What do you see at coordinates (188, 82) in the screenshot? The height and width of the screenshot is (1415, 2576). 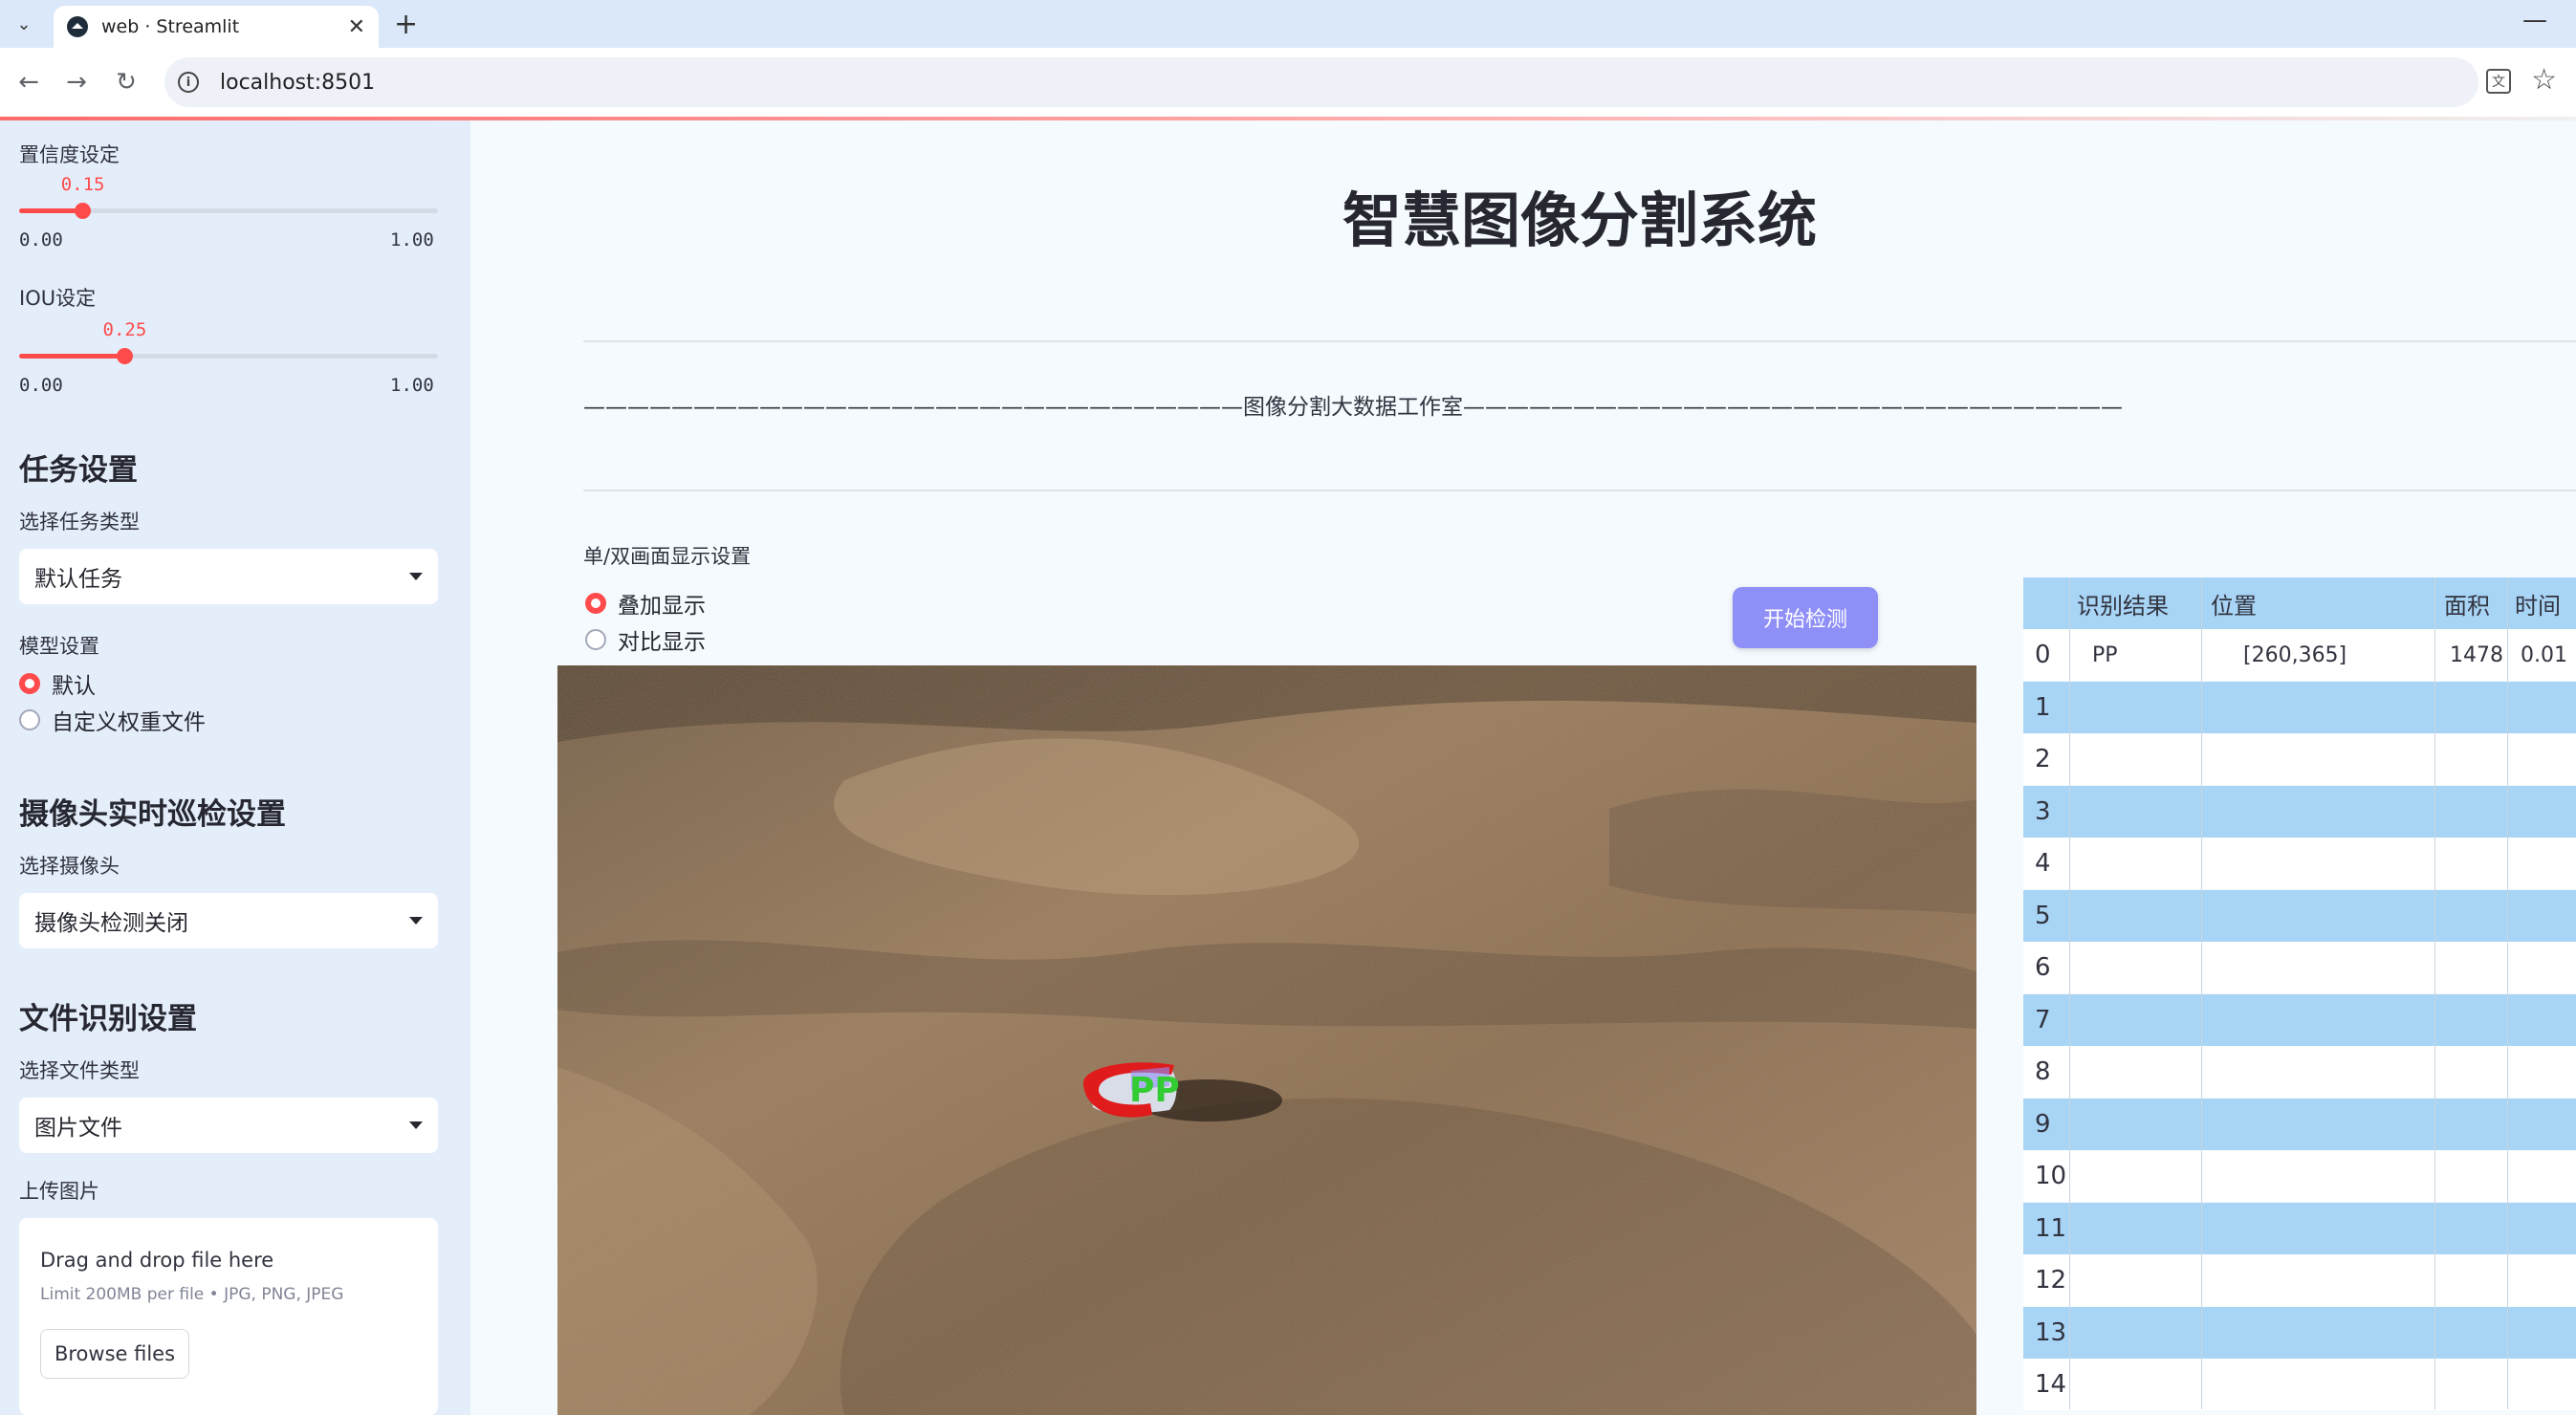 I see `site-info-icon: i` at bounding box center [188, 82].